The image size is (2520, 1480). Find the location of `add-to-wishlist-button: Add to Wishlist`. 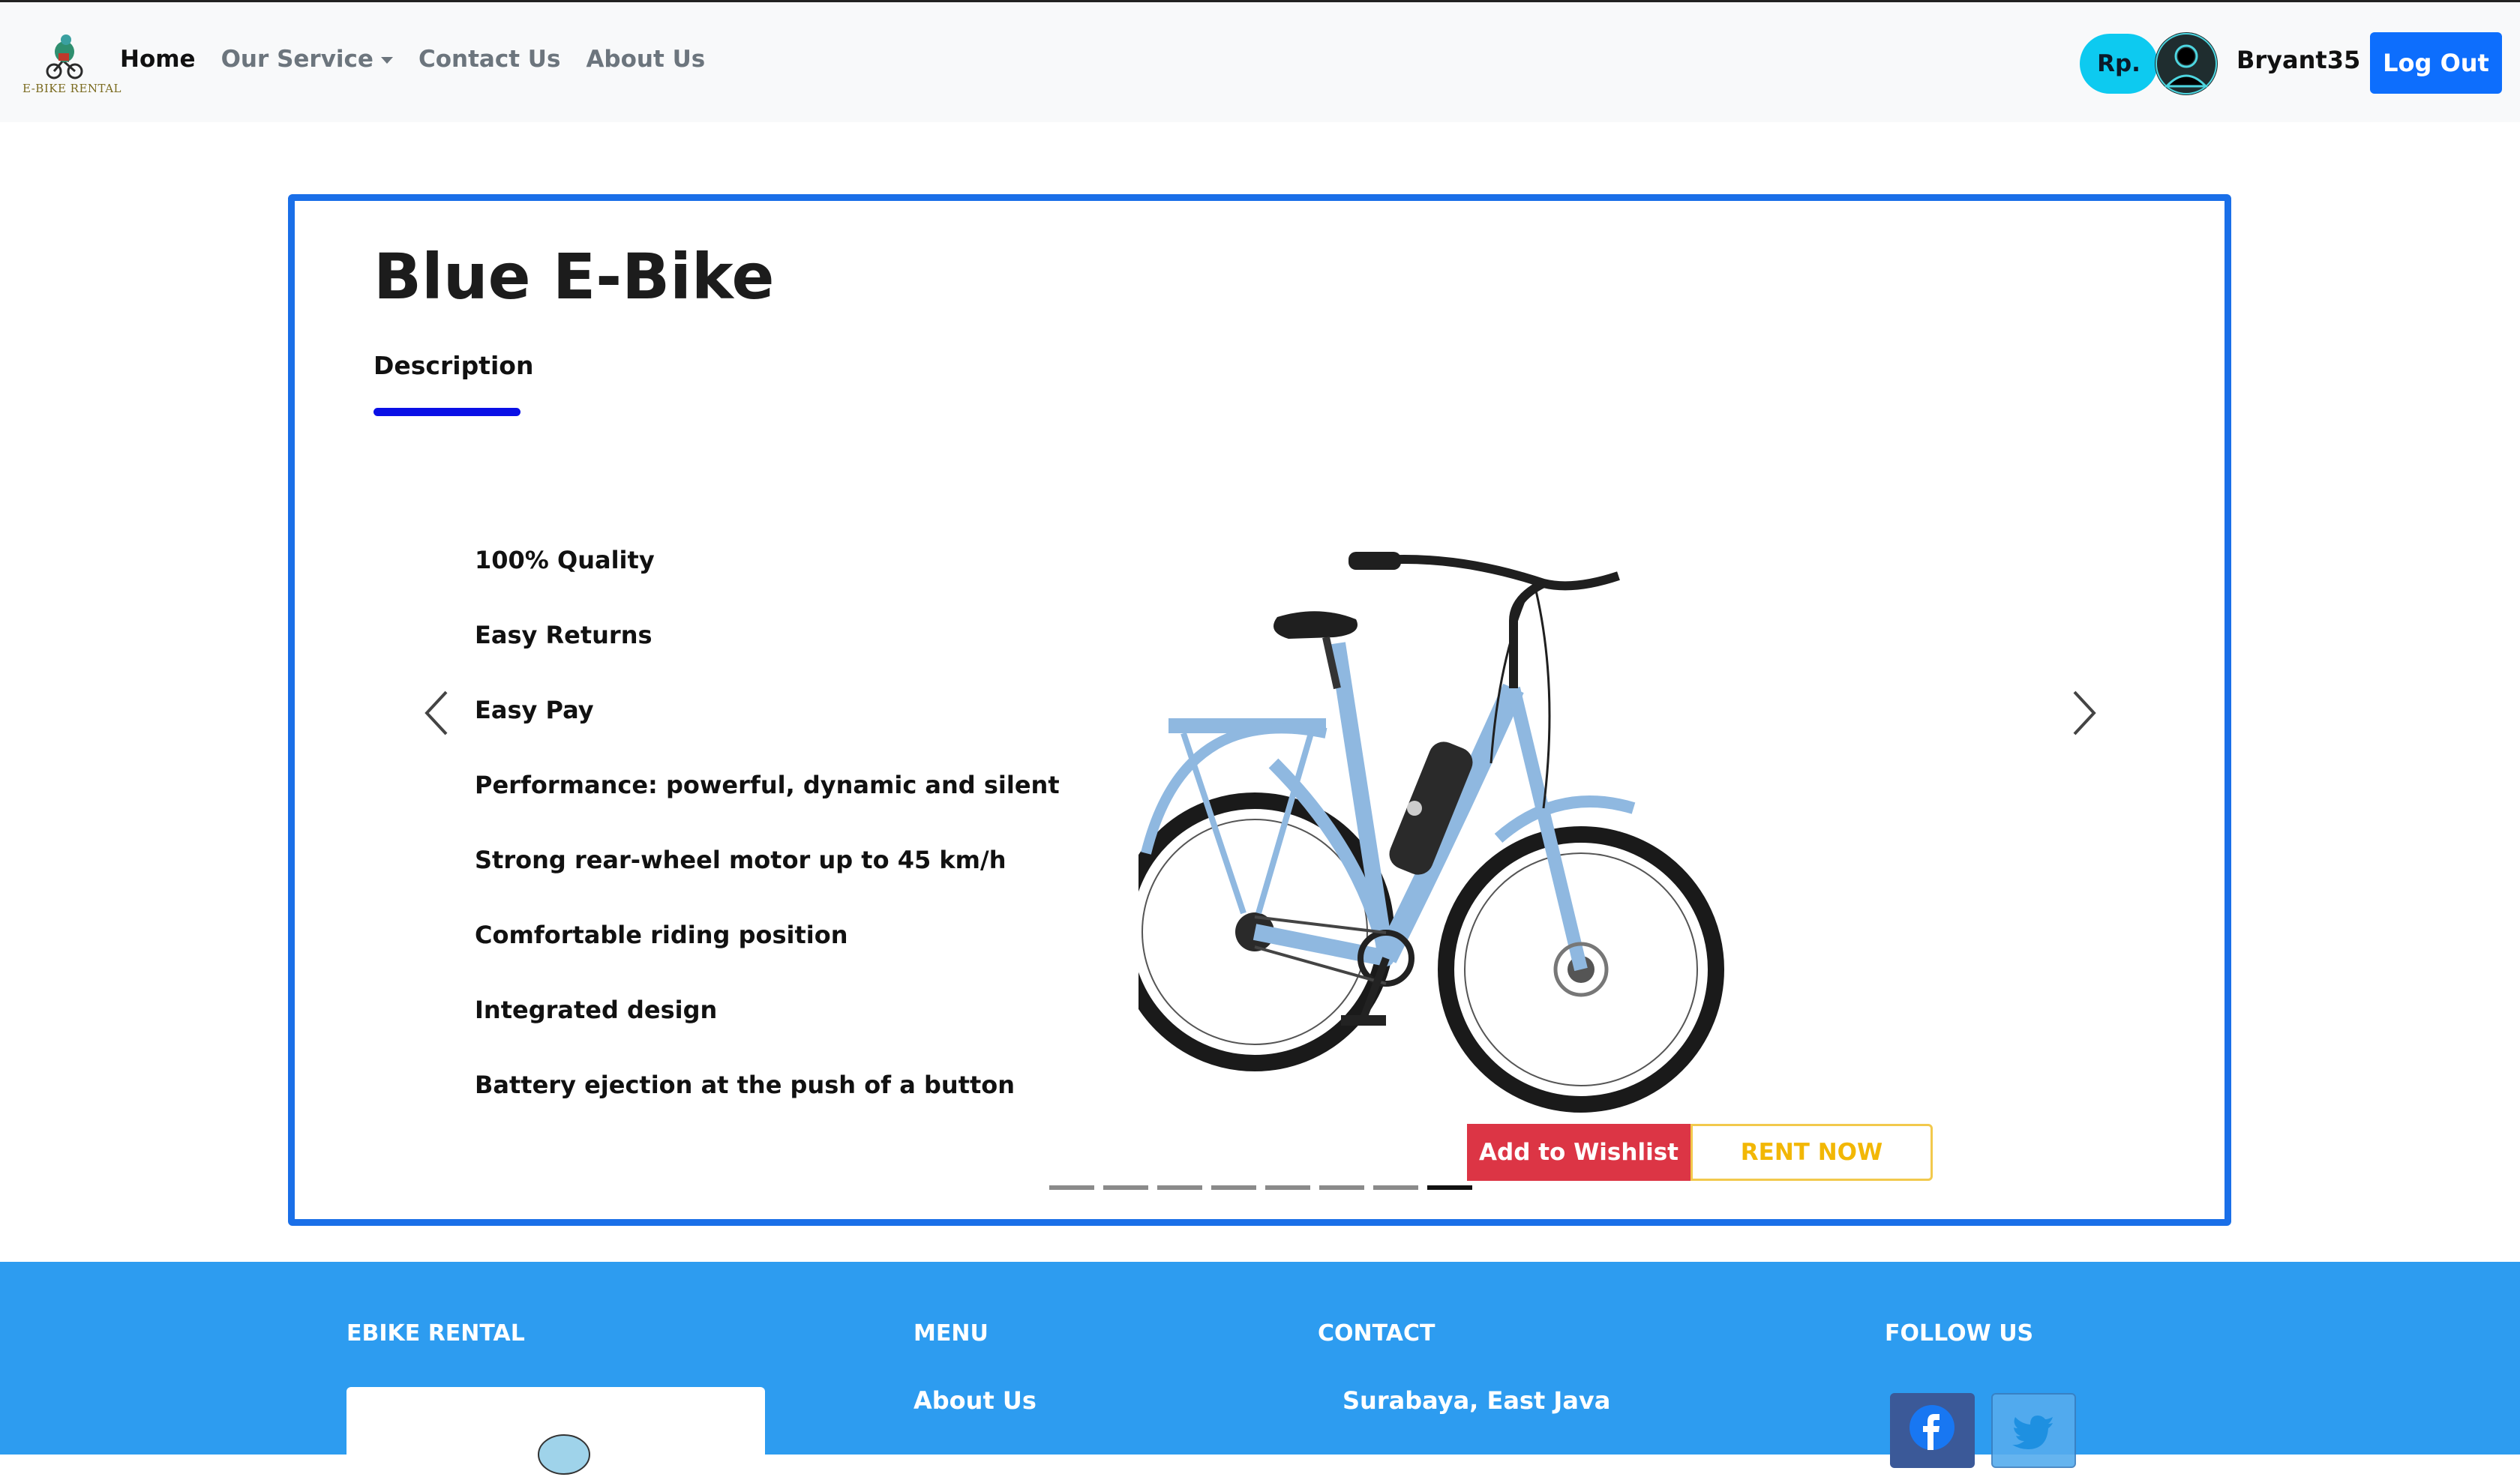

add-to-wishlist-button: Add to Wishlist is located at coordinates (1578, 1152).